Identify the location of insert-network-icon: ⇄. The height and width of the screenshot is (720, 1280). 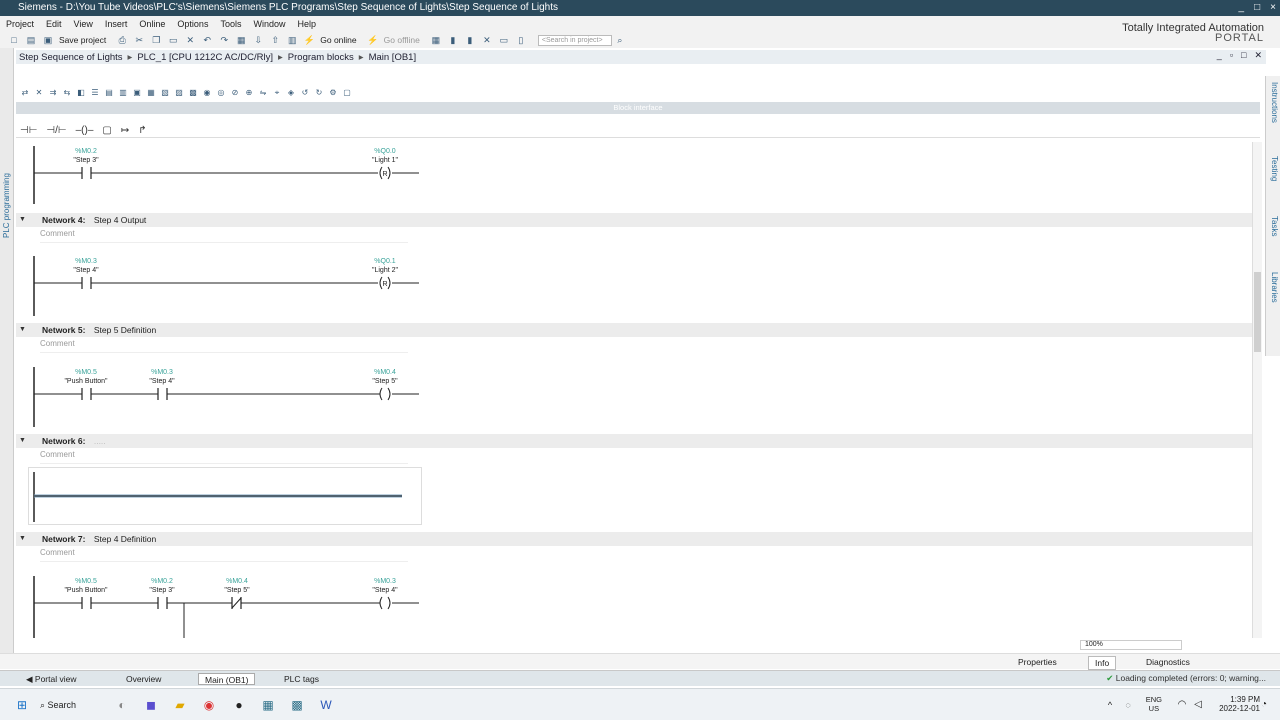
(25, 93).